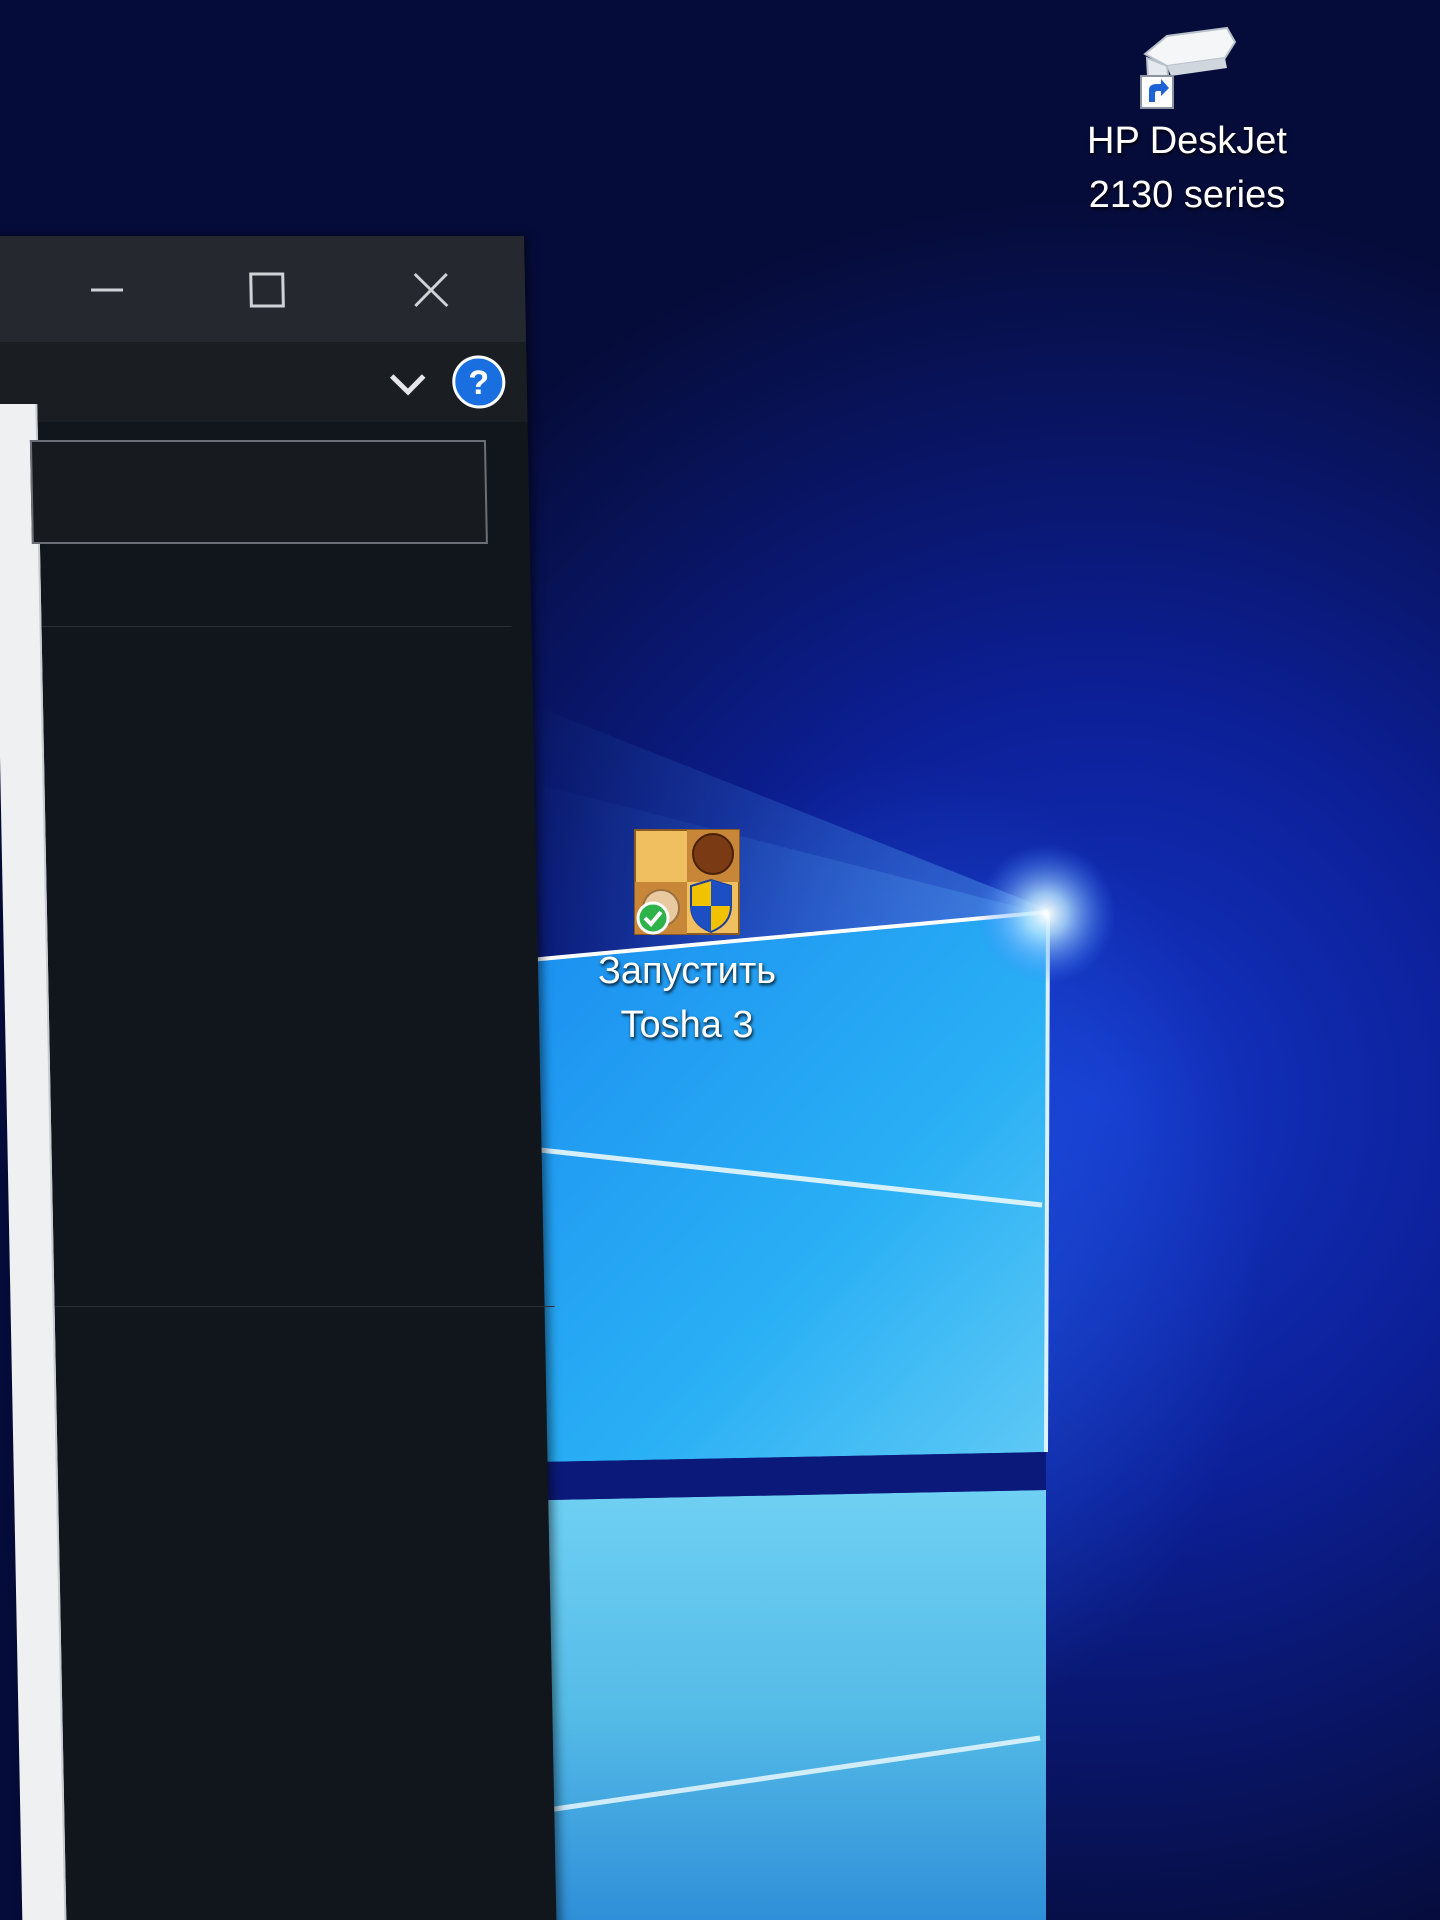  I want to click on expand-ribbon-button, so click(407, 383).